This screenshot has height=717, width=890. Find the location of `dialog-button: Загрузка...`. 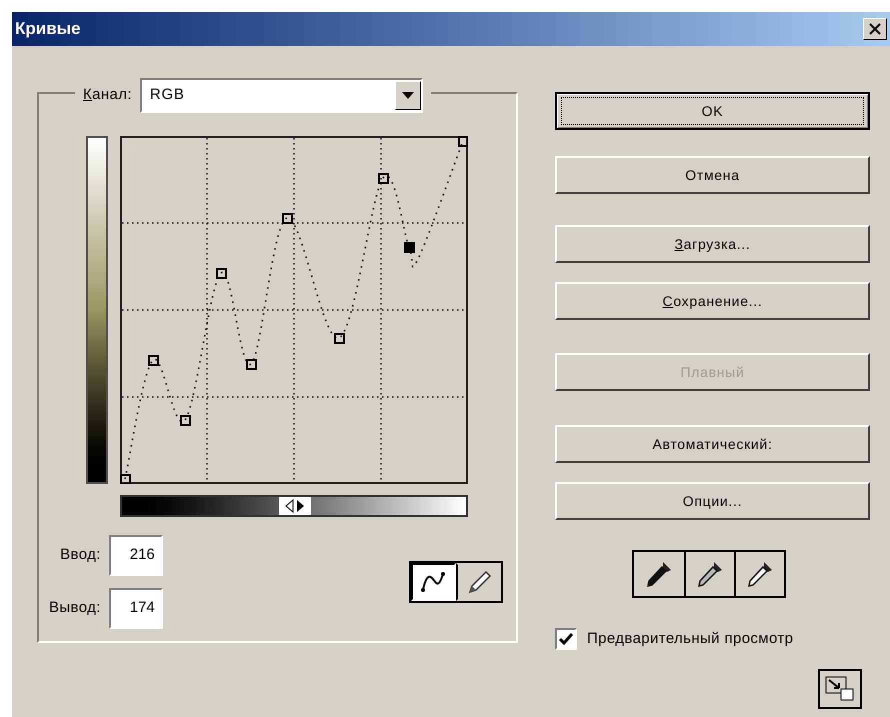

dialog-button: Загрузка... is located at coordinates (712, 244).